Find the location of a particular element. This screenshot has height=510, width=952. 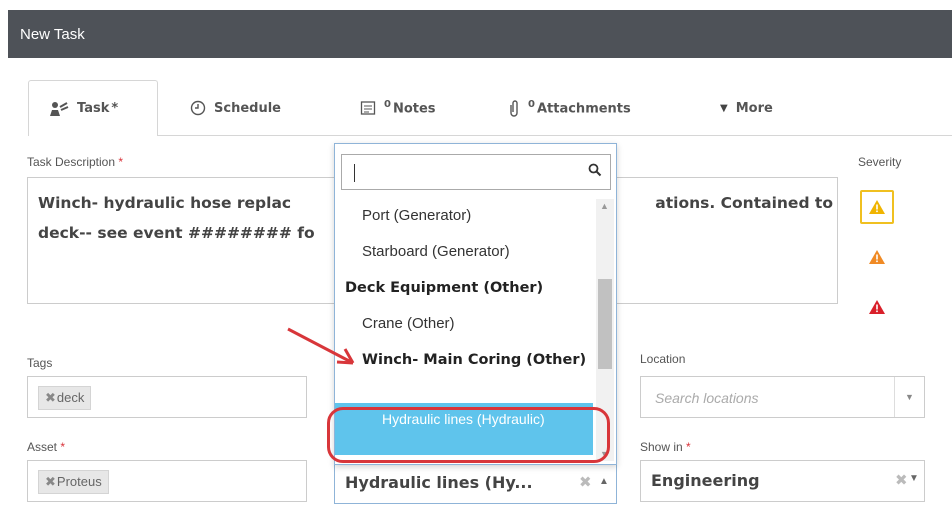

severity-medium-button is located at coordinates (877, 257).